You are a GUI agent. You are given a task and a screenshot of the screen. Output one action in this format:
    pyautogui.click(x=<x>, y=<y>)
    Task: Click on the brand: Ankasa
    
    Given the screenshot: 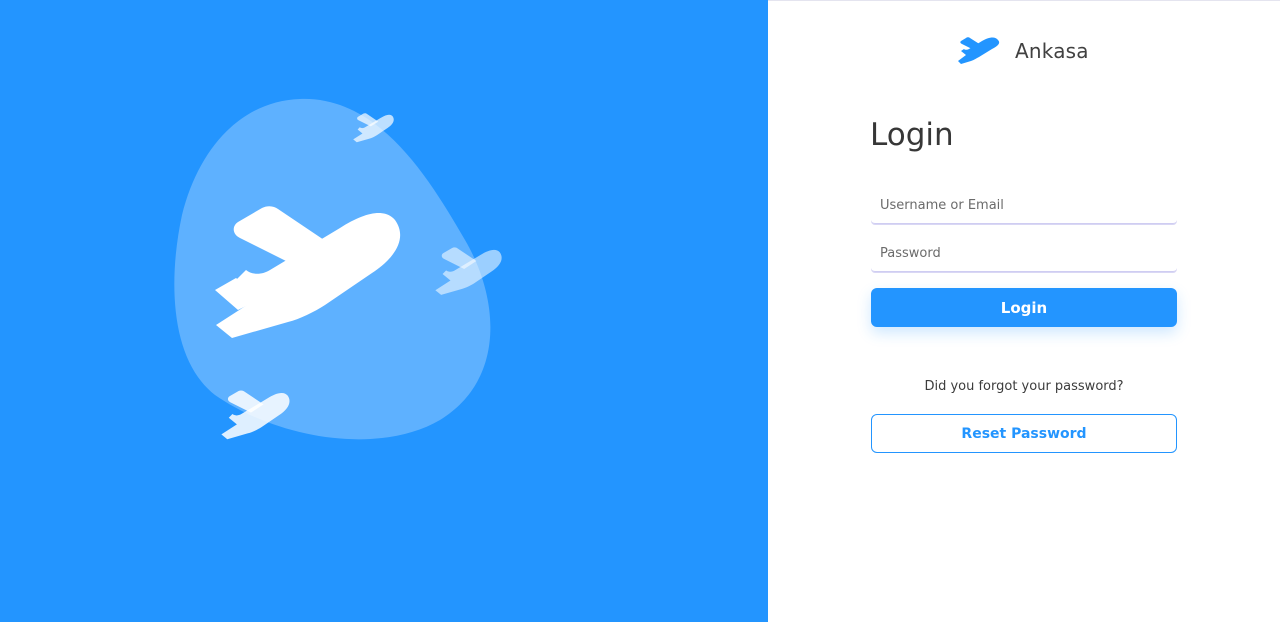 What is the action you would take?
    pyautogui.click(x=1023, y=51)
    